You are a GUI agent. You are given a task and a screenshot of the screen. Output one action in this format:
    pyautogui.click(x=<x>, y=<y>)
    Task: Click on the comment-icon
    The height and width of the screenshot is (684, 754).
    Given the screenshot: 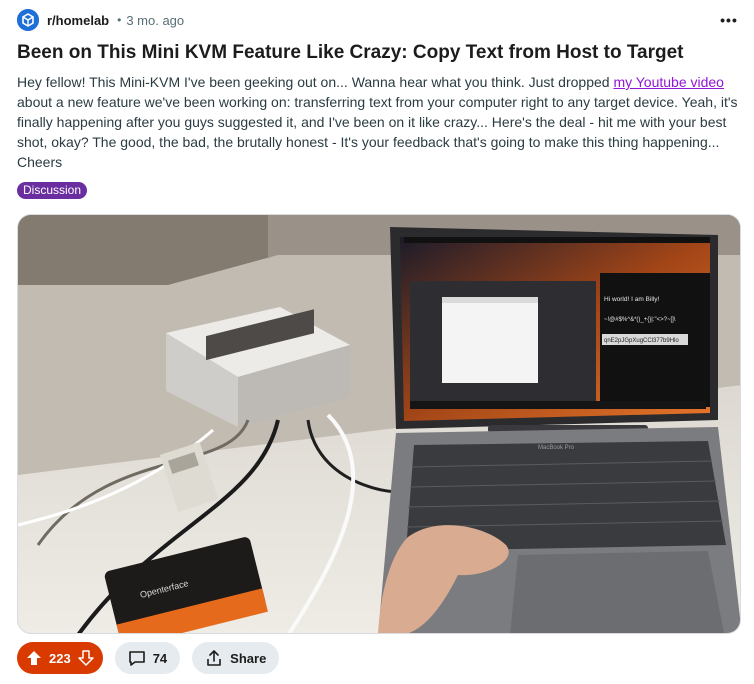 What is the action you would take?
    pyautogui.click(x=137, y=658)
    